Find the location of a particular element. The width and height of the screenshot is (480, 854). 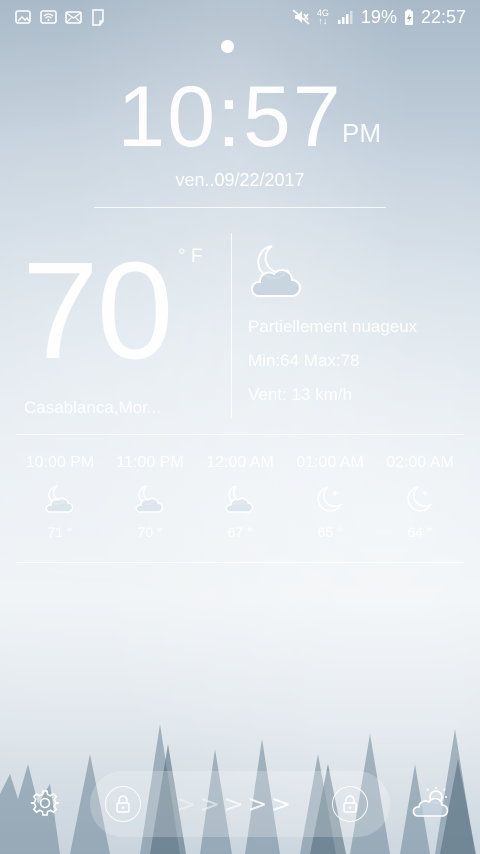

lock-icon is located at coordinates (123, 804).